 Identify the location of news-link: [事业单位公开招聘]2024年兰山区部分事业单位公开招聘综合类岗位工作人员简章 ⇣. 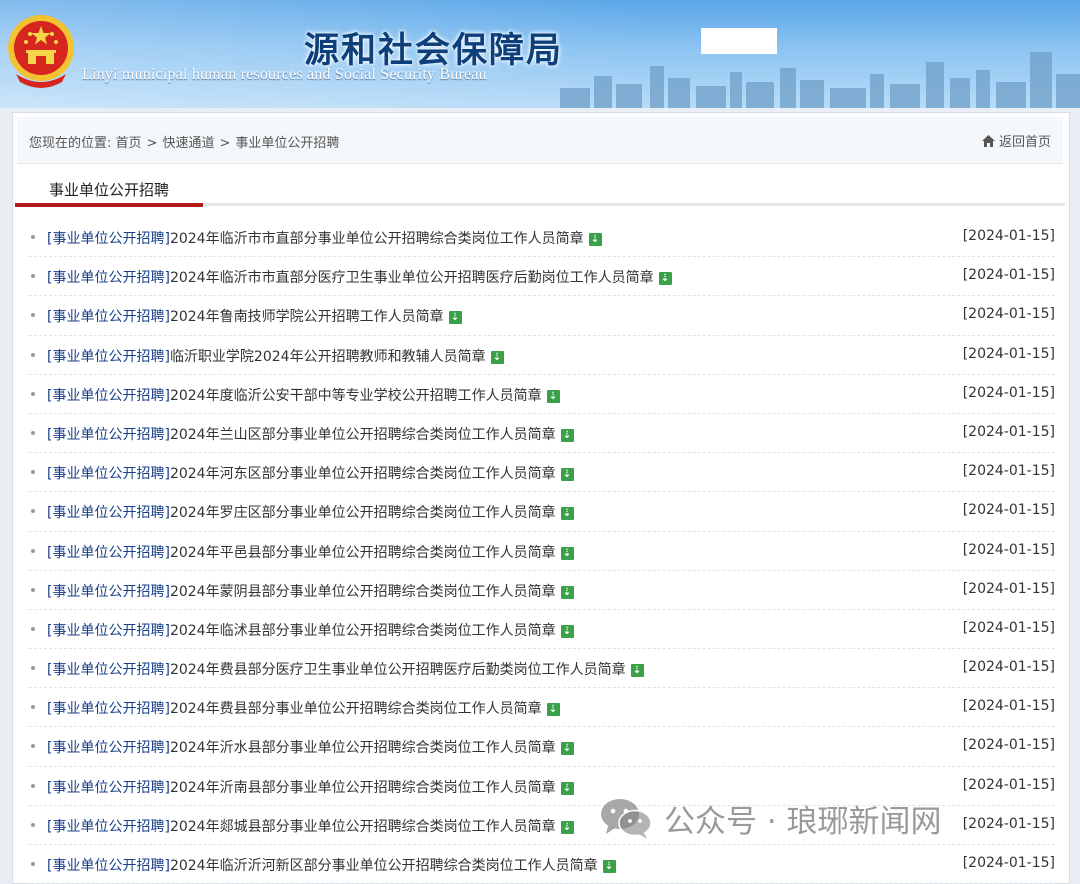
(310, 434).